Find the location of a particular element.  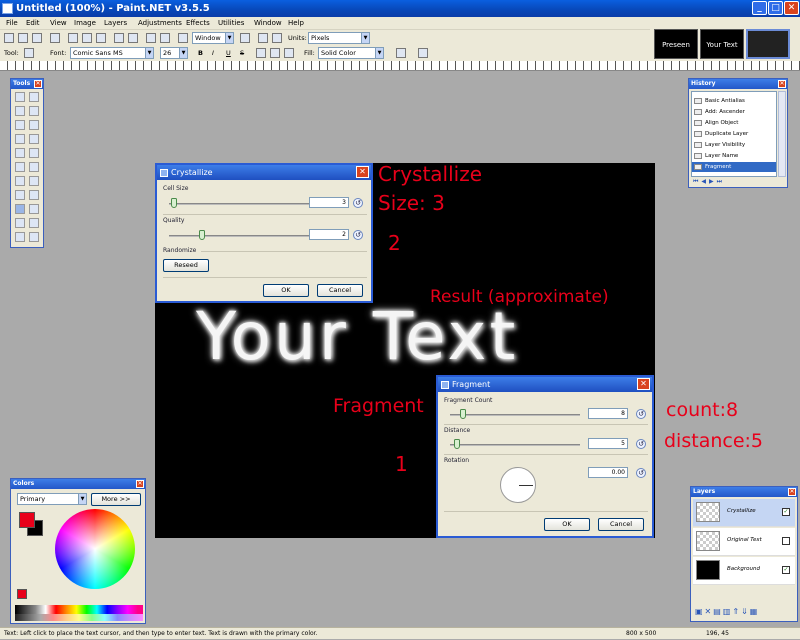

thumbnail-your-text: Your Text is located at coordinates (722, 44).